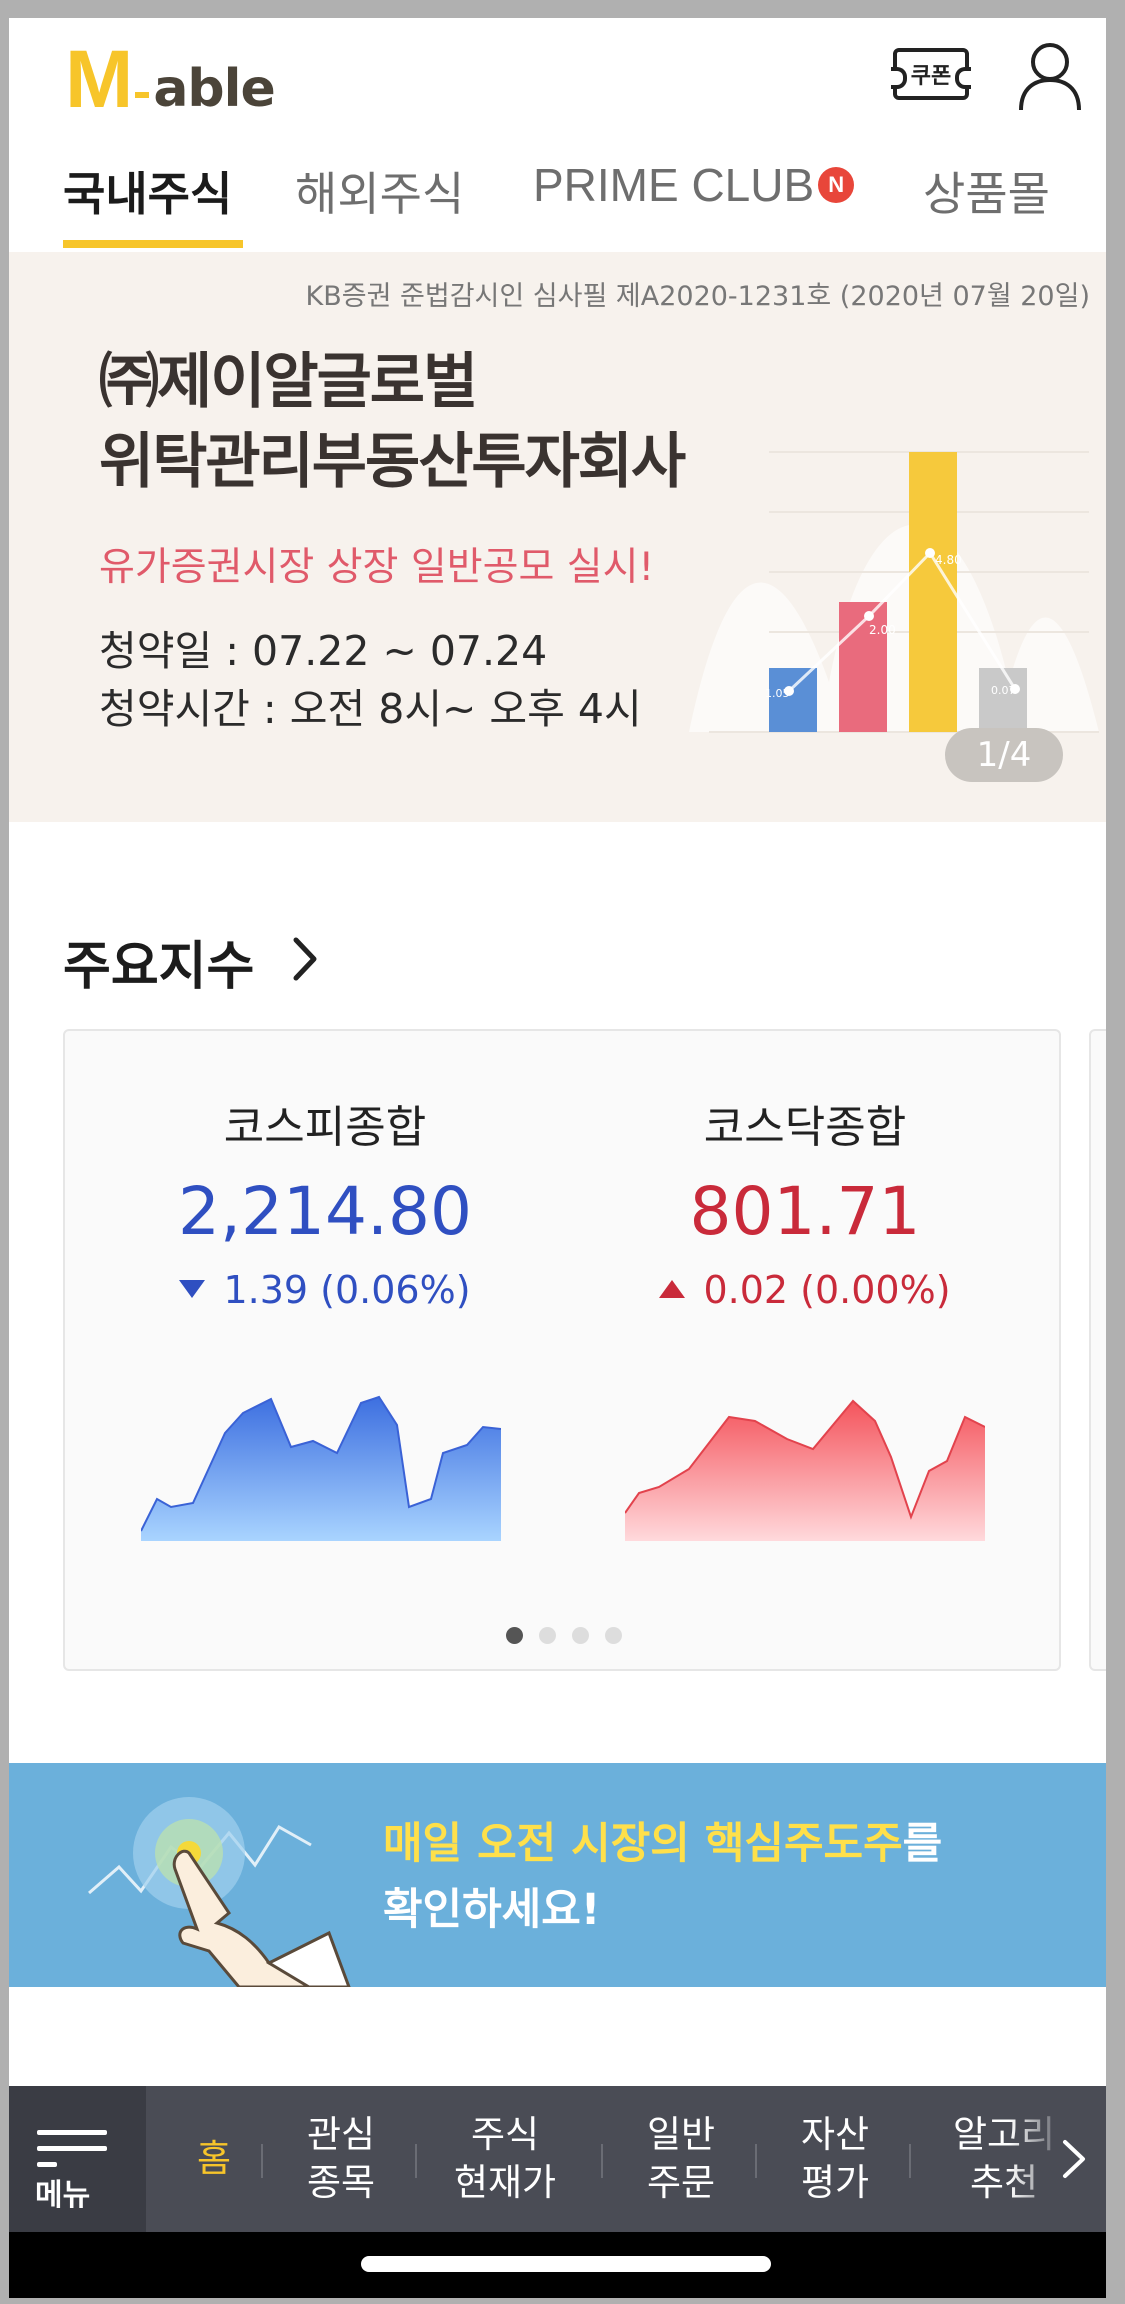 The image size is (1125, 2304). What do you see at coordinates (777, 693) in the screenshot?
I see `banner-chart-label-1: 1.05` at bounding box center [777, 693].